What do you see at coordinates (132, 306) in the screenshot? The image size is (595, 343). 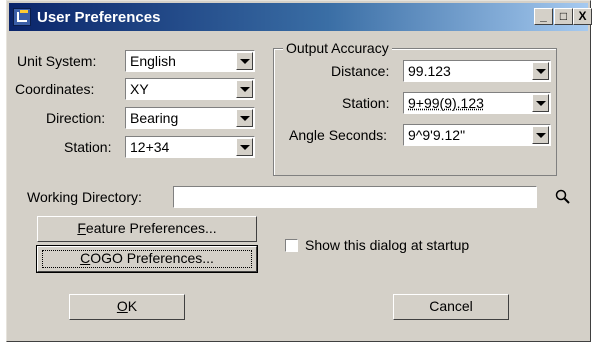 I see `ok-label-rest: K` at bounding box center [132, 306].